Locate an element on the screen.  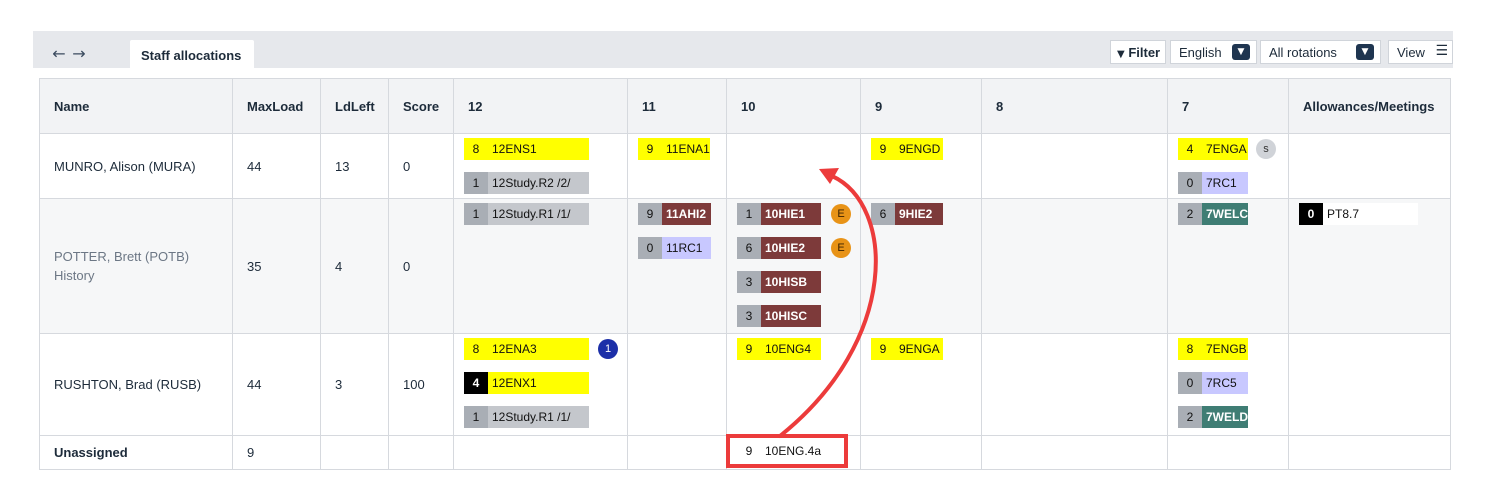
cell-year-7: 8 7ENGB 0 7RC5 2 7WELD is located at coordinates (1228, 384).